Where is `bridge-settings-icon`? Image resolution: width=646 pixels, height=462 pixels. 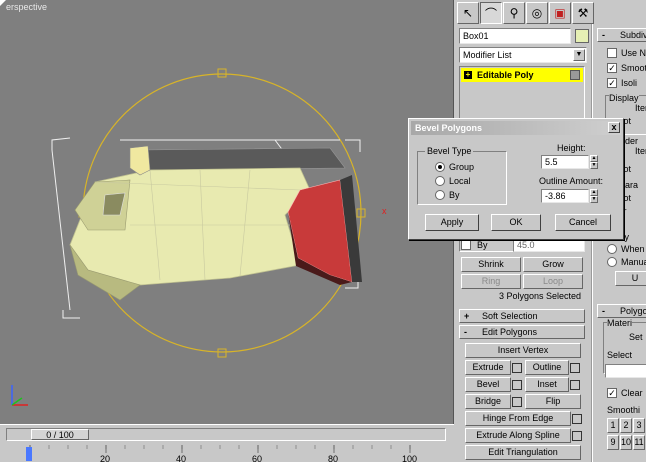 bridge-settings-icon is located at coordinates (517, 402).